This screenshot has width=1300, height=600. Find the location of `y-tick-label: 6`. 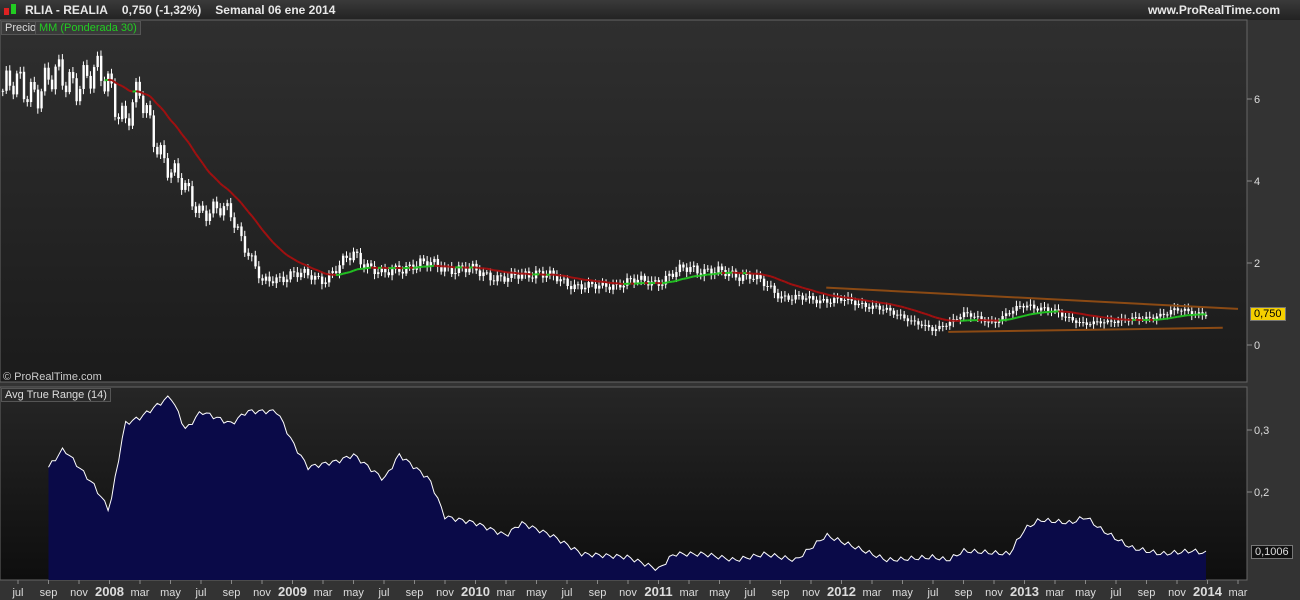

y-tick-label: 6 is located at coordinates (1257, 100).